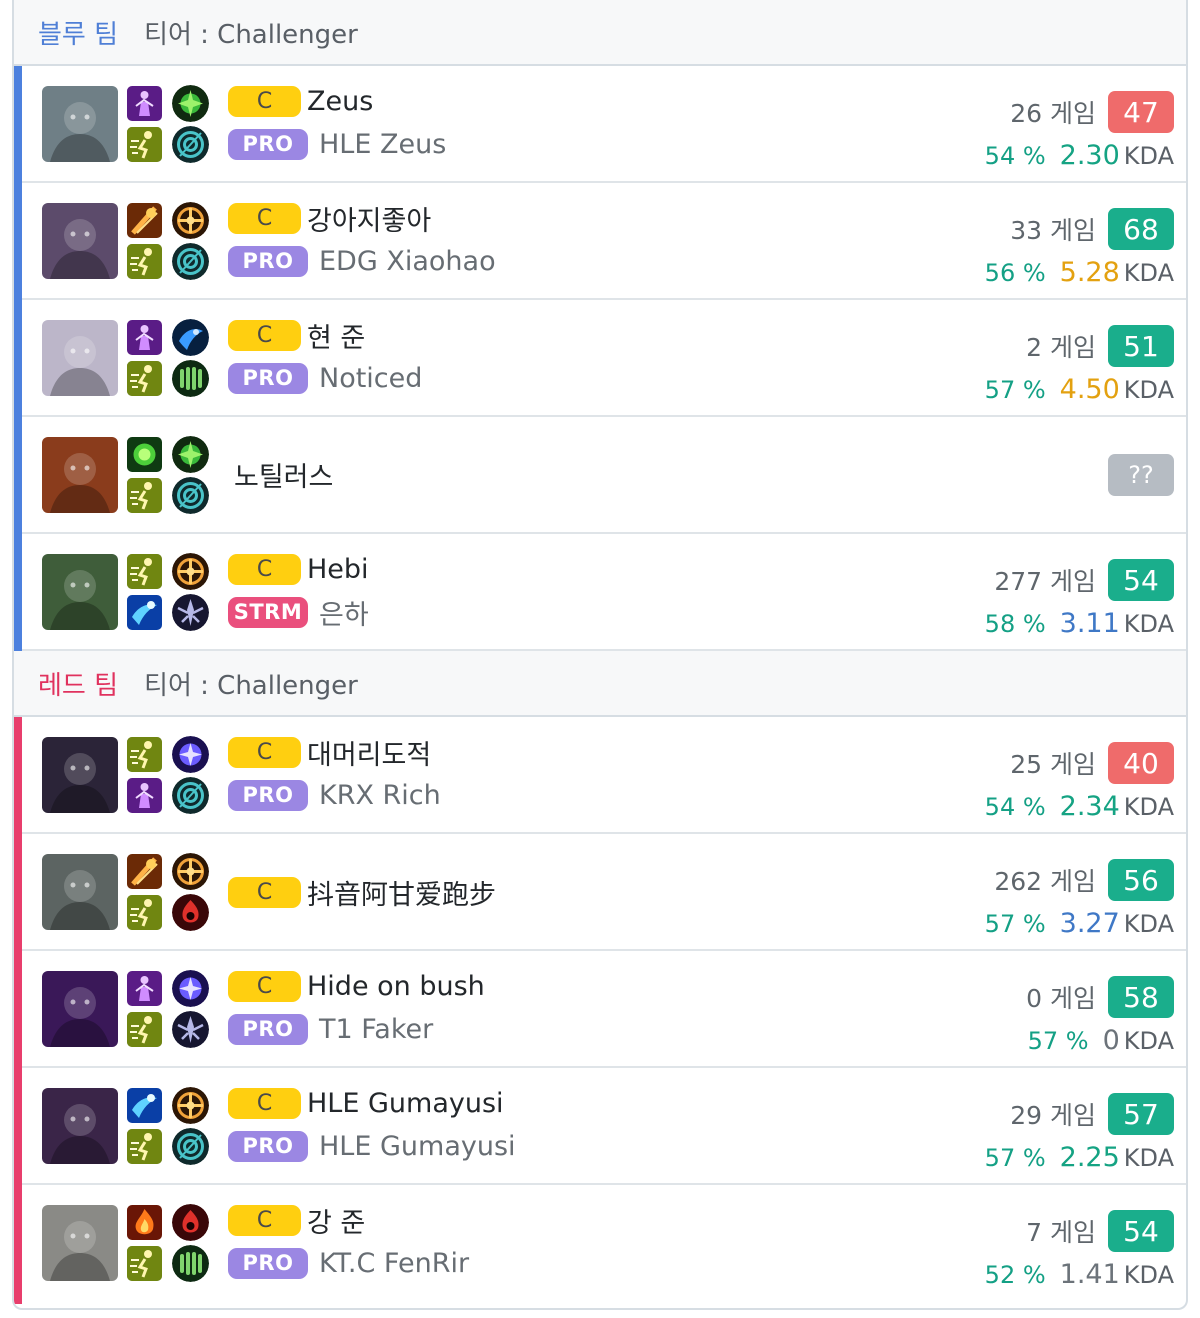 This screenshot has height=1318, width=1200. What do you see at coordinates (344, 612) in the screenshot?
I see `pro-player-name: 은하` at bounding box center [344, 612].